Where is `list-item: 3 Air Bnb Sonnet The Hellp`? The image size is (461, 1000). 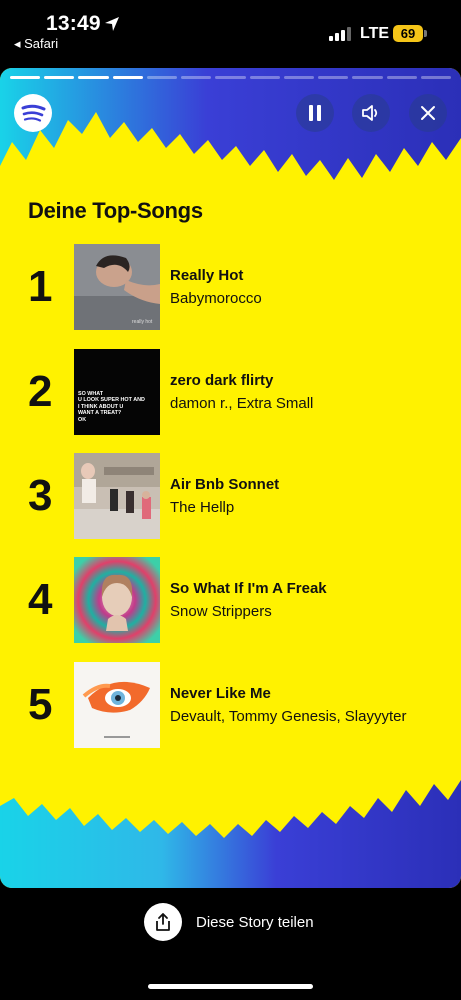
list-item: 3 Air Bnb Sonnet The Hellp is located at coordinates (230, 496).